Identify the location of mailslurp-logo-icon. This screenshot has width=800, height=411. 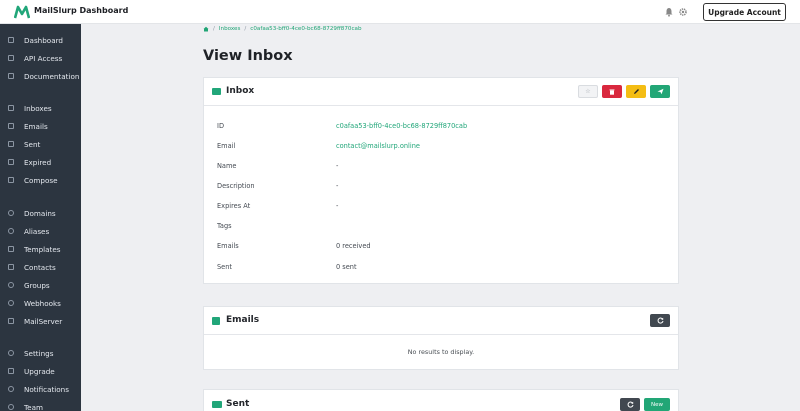
(22, 12).